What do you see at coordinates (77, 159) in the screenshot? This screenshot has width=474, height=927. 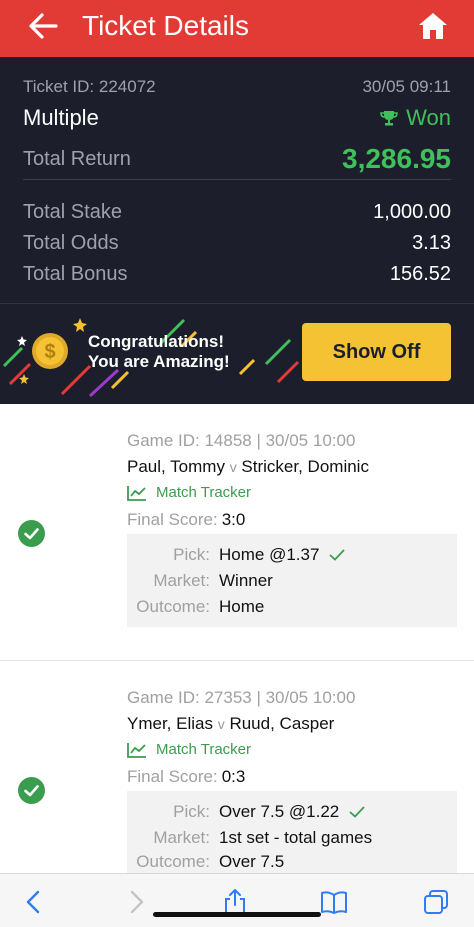 I see `total-return-label: Total Return` at bounding box center [77, 159].